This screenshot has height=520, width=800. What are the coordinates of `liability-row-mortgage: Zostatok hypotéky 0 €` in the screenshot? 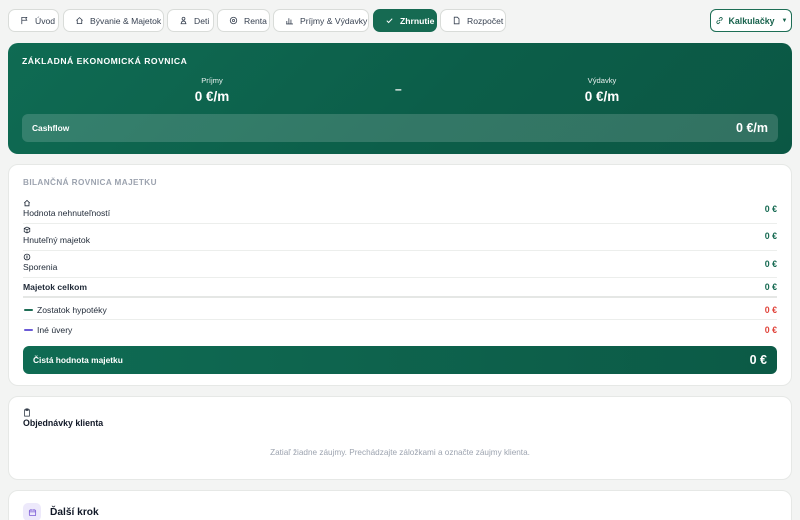 It's located at (400, 310).